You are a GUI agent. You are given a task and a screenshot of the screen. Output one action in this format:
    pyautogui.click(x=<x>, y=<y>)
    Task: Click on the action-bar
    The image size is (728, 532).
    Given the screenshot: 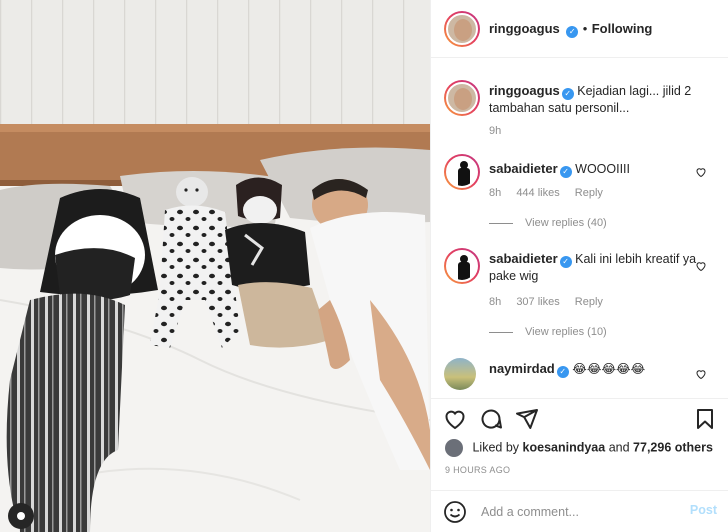 What is the action you would take?
    pyautogui.click(x=579, y=418)
    